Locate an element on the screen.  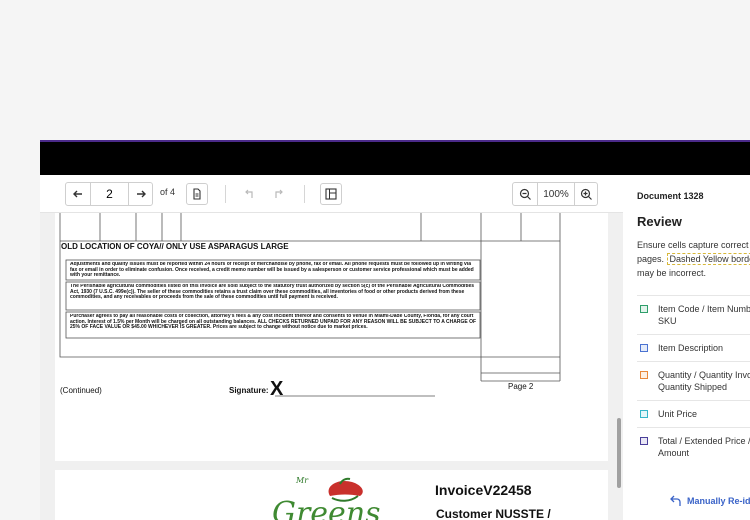
scrollbar-thumb is located at coordinates (619, 453).